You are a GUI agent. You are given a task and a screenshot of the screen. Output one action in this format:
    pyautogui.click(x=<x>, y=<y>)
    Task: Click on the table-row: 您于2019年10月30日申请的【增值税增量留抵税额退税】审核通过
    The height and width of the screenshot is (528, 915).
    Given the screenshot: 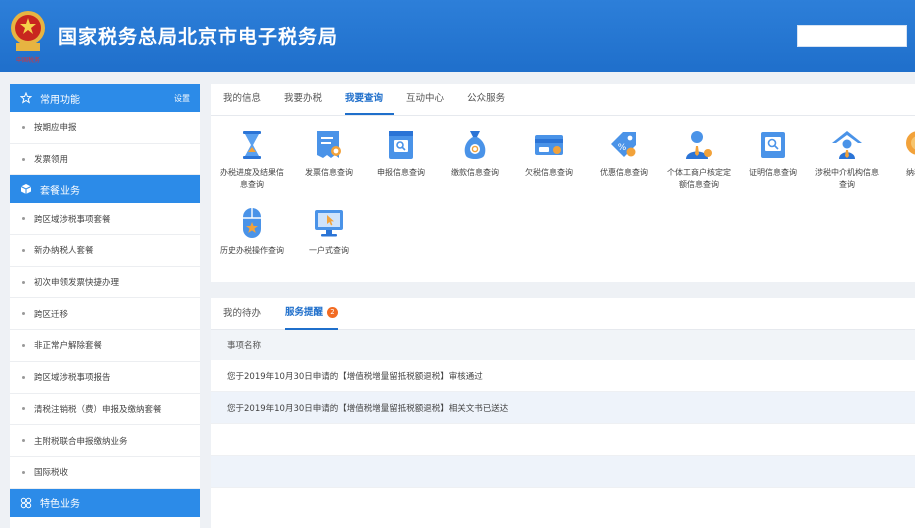 What is the action you would take?
    pyautogui.click(x=563, y=376)
    